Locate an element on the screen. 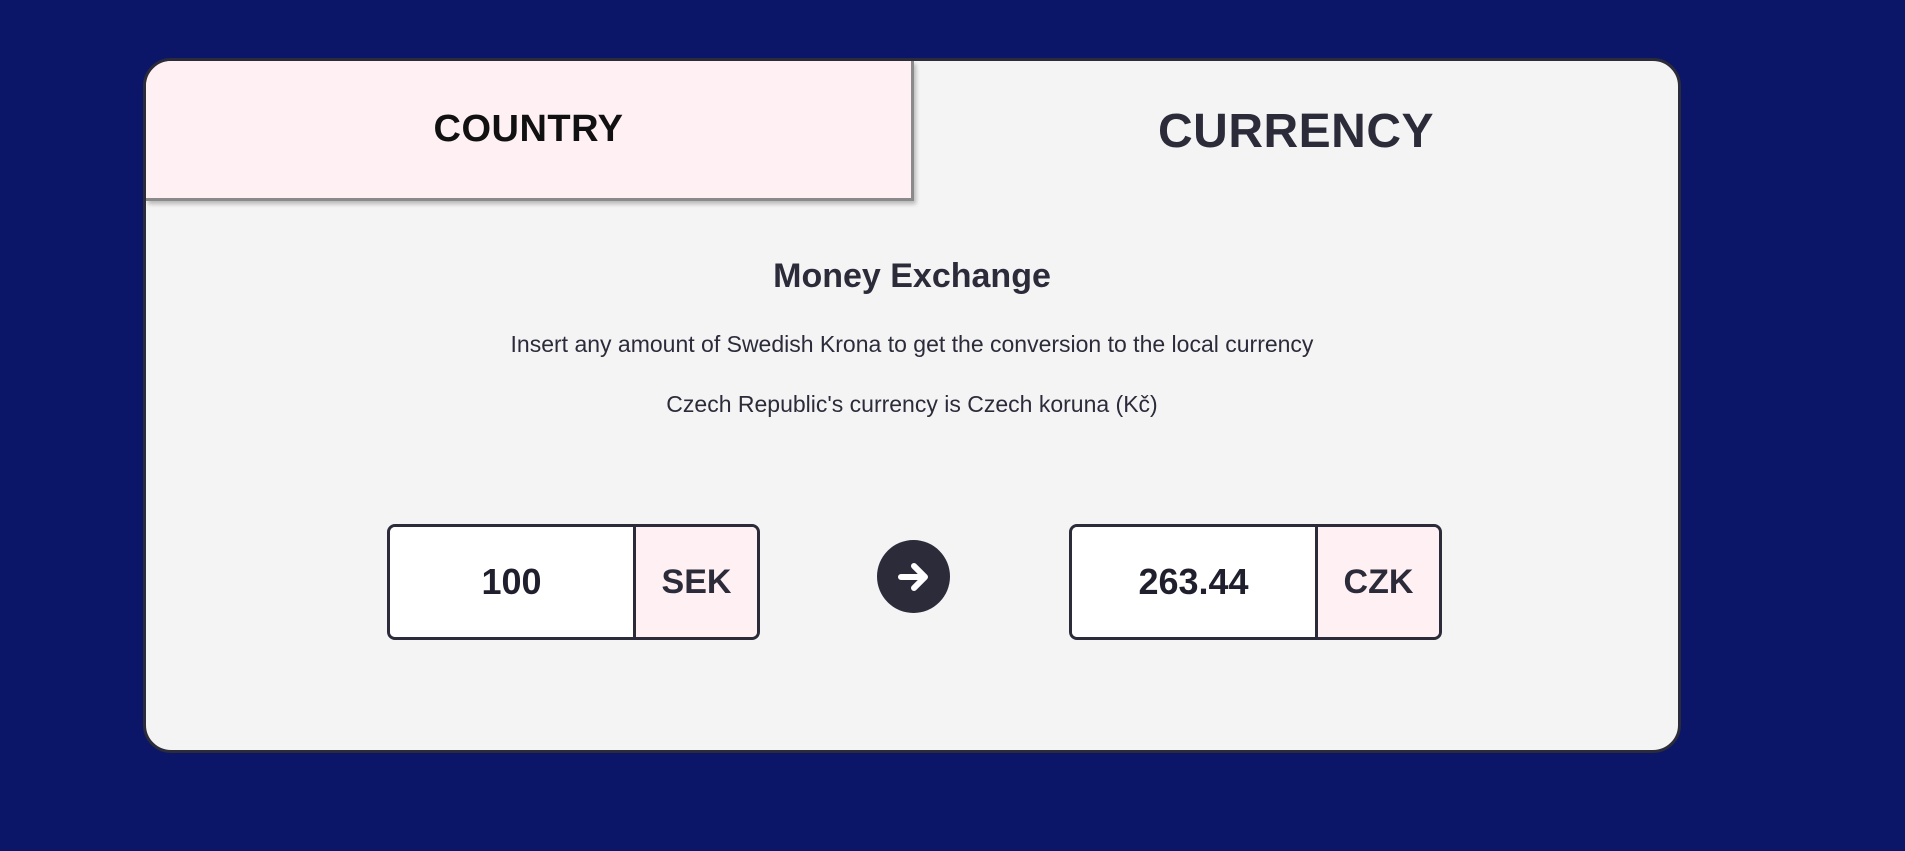 Image resolution: width=1905 pixels, height=851 pixels. convert-button is located at coordinates (913, 576).